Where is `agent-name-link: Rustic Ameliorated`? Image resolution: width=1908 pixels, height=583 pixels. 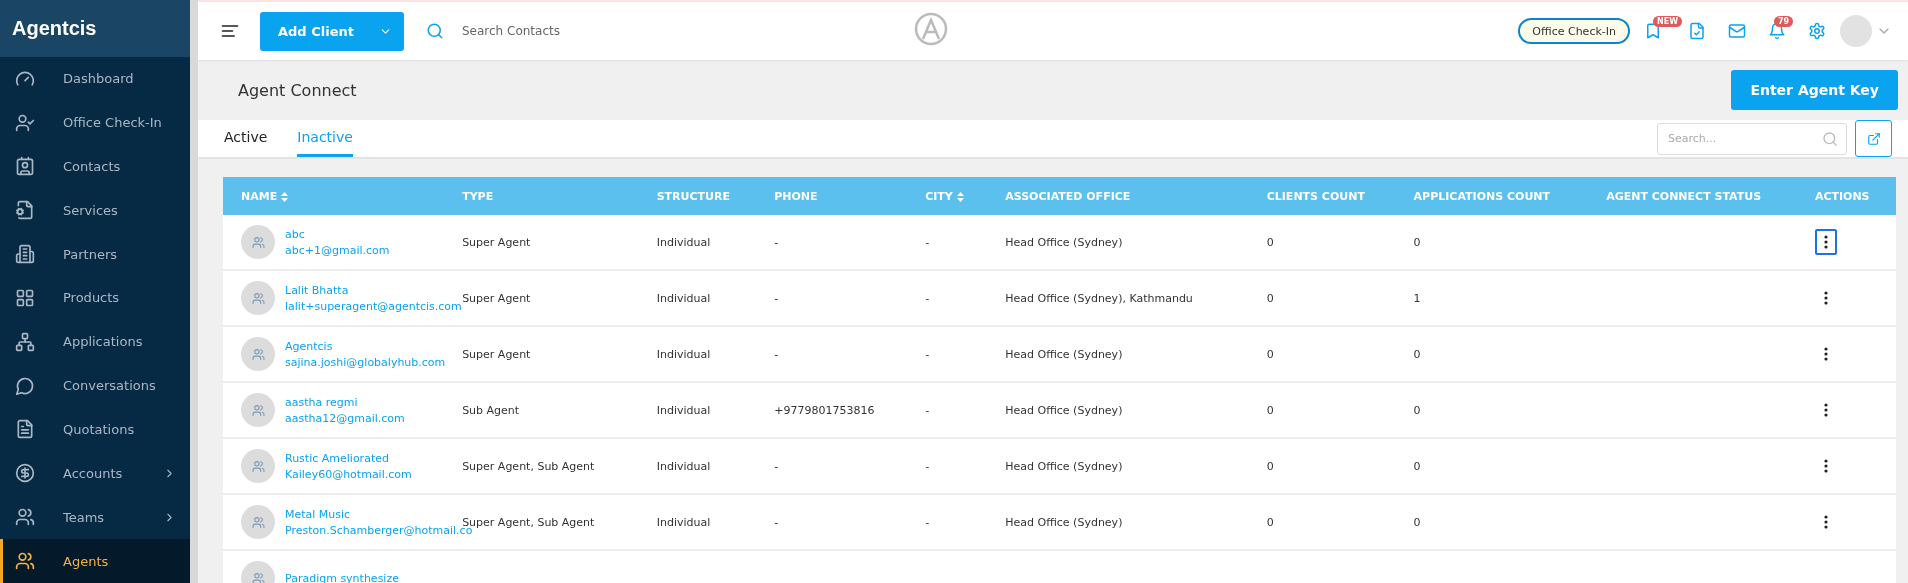
agent-name-link: Rustic Ameliorated is located at coordinates (348, 458).